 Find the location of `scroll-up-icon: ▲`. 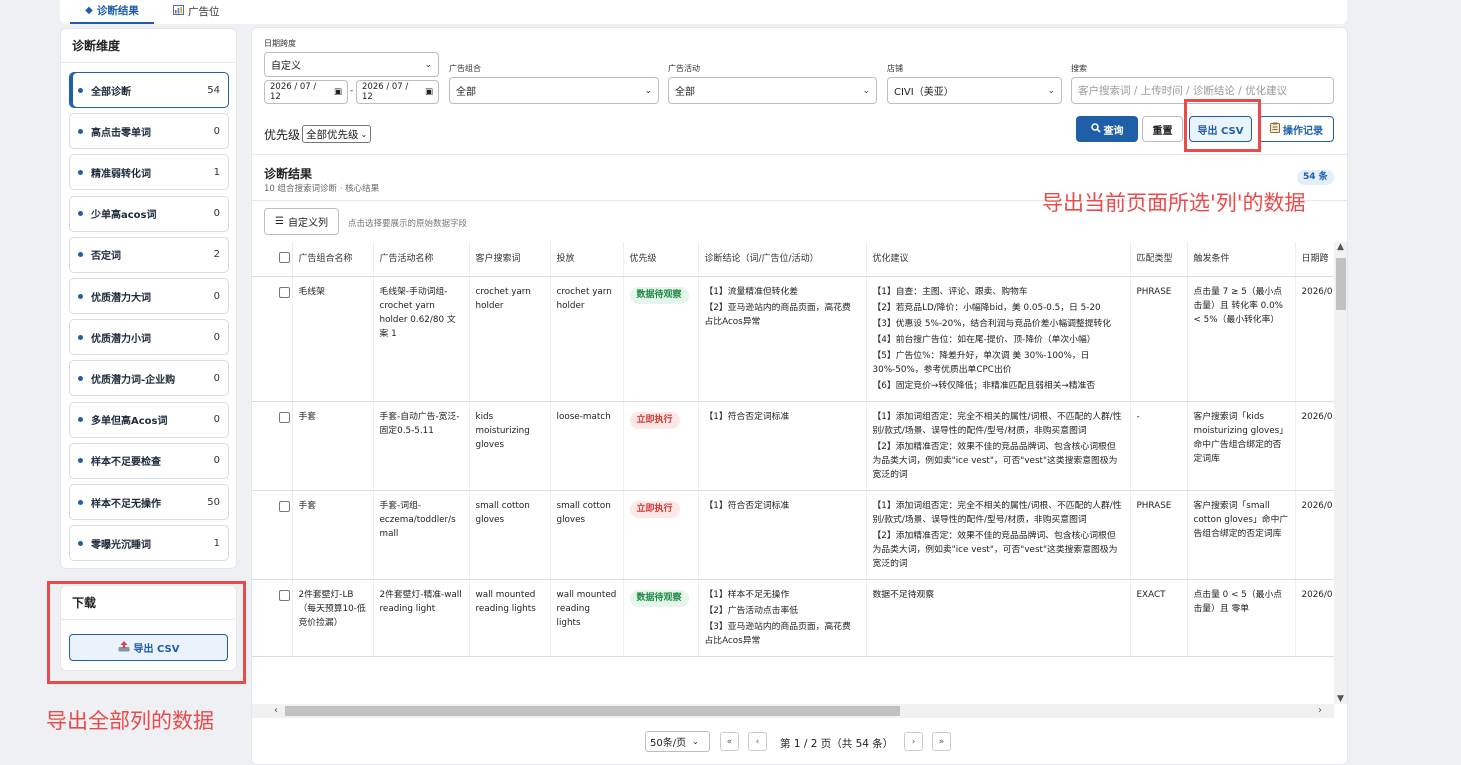

scroll-up-icon: ▲ is located at coordinates (1340, 247).